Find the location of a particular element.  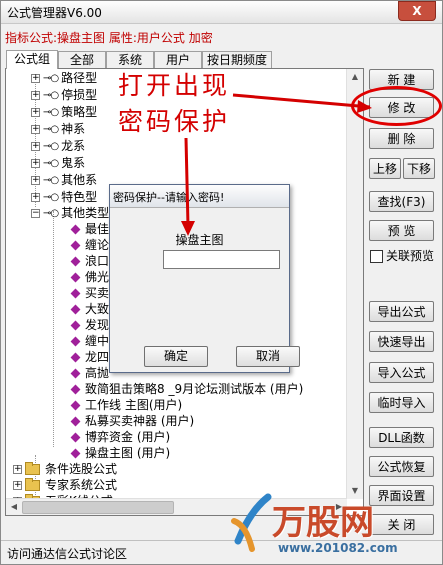

watermark-brand: 万股网 is located at coordinates (323, 523).